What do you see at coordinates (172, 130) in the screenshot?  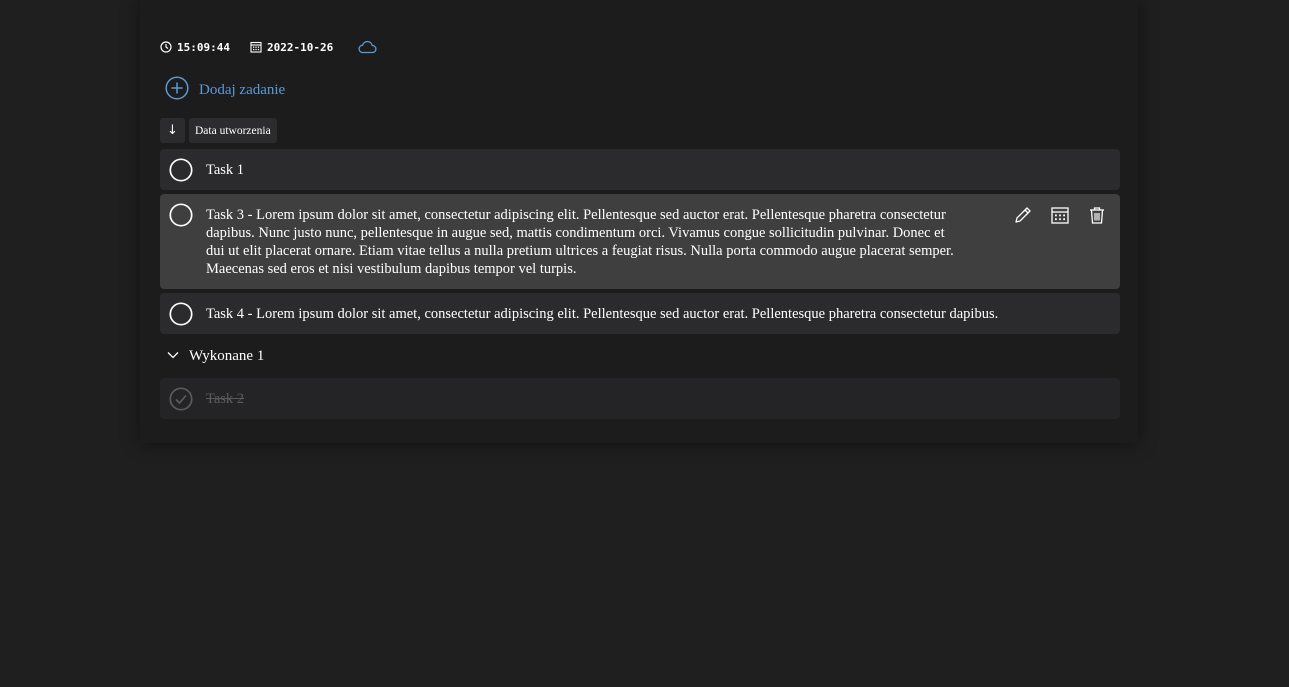 I see `sort-direction-button: ↓` at bounding box center [172, 130].